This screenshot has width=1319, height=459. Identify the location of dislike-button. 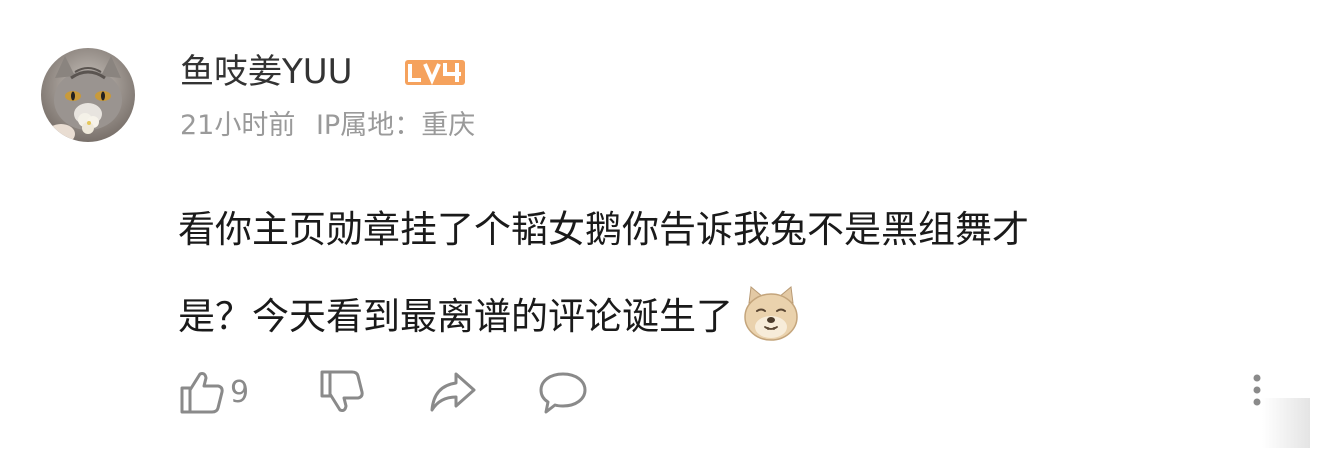
(342, 392).